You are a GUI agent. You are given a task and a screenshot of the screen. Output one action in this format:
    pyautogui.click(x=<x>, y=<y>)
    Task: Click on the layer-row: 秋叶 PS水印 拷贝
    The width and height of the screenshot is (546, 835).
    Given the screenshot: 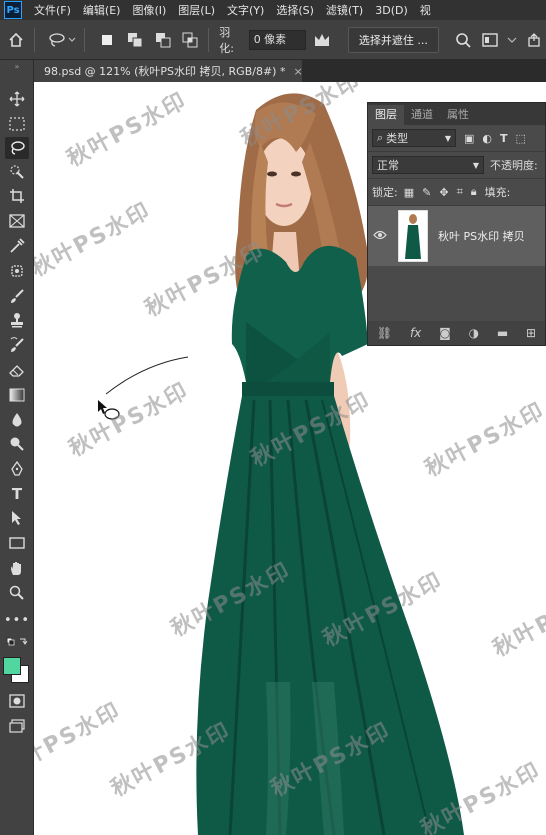 What is the action you would take?
    pyautogui.click(x=456, y=236)
    